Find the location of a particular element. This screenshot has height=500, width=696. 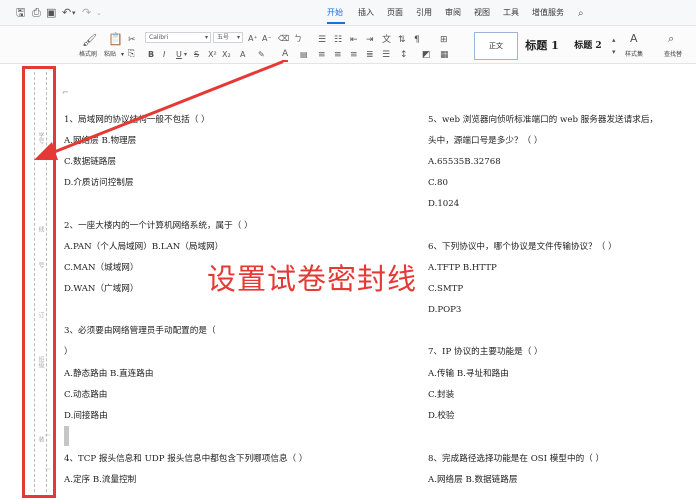

font-color-icon: A is located at coordinates (285, 55).